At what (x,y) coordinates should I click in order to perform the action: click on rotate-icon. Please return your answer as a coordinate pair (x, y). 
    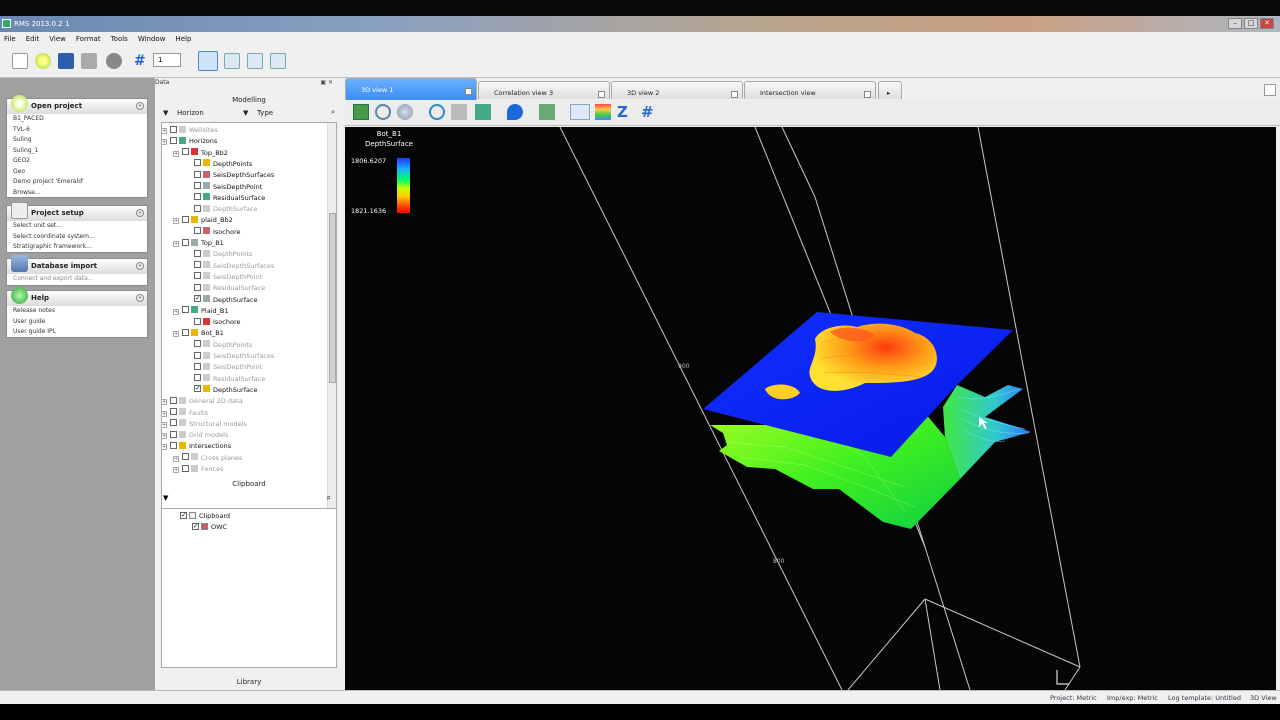
    Looking at the image, I should click on (405, 112).